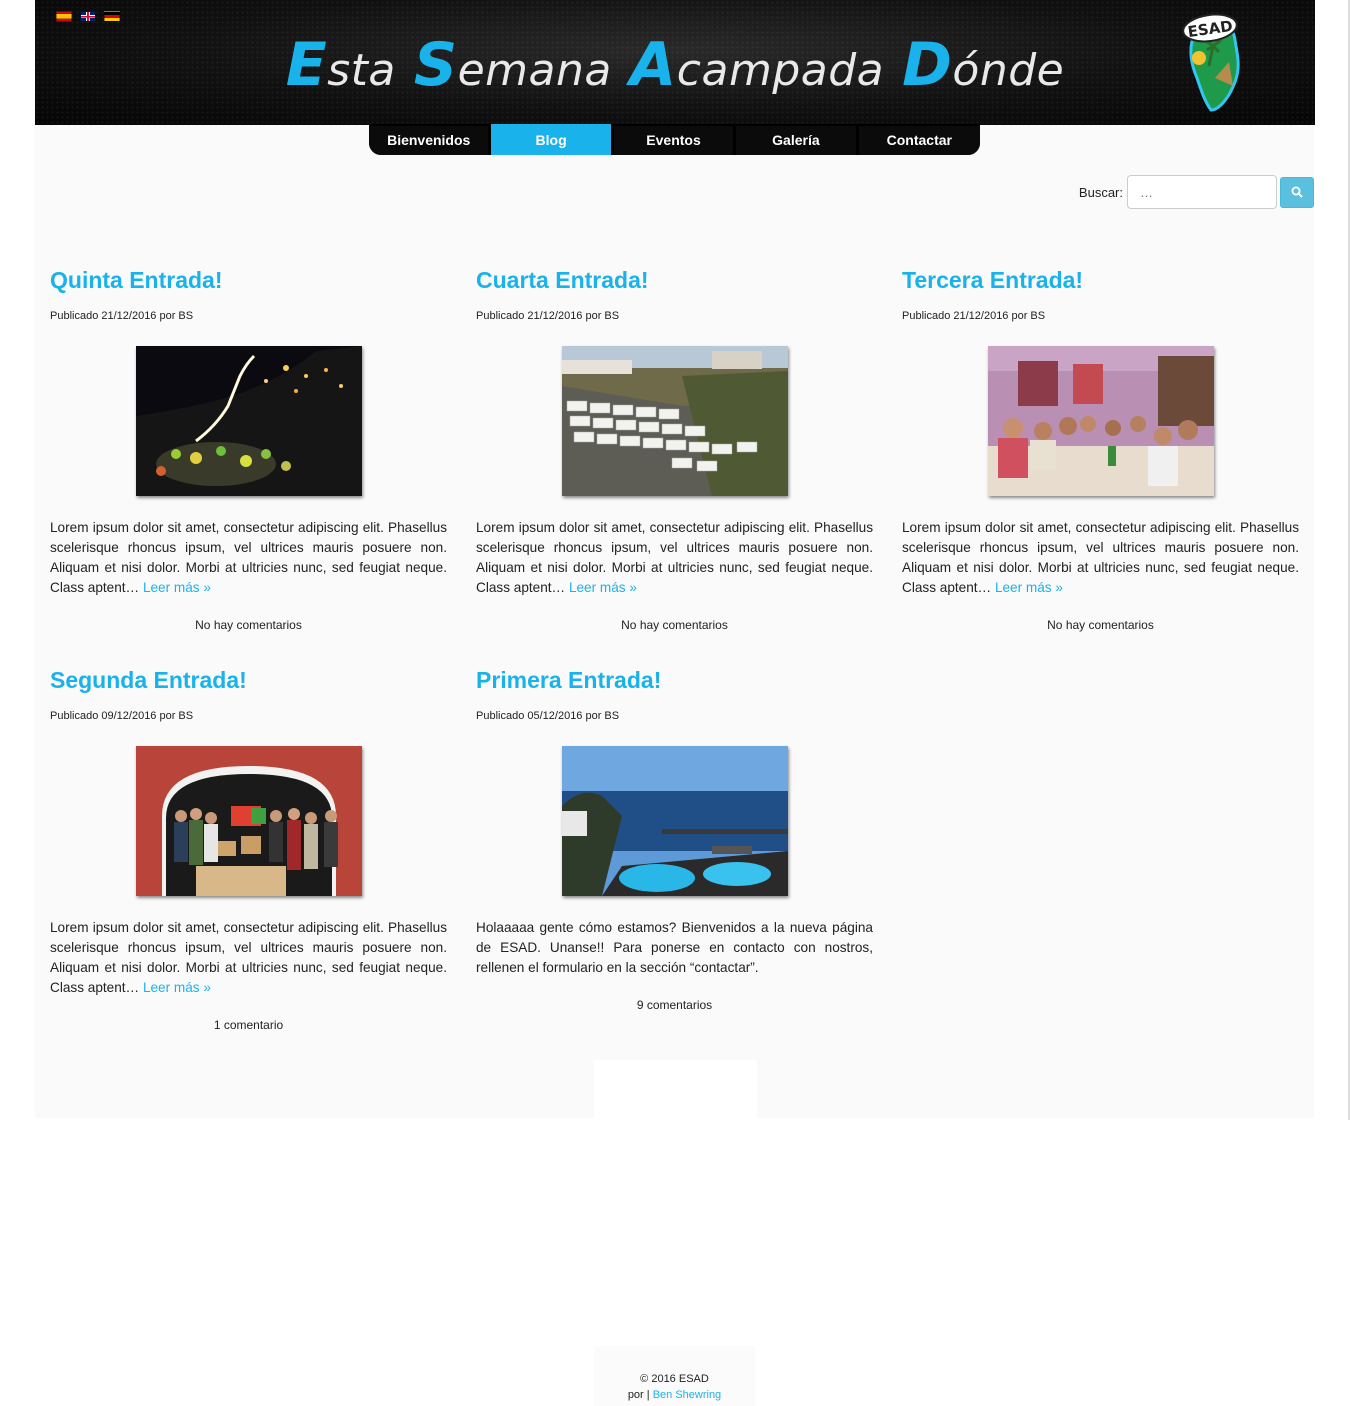  I want to click on nav-item-galeria: Galería, so click(796, 139).